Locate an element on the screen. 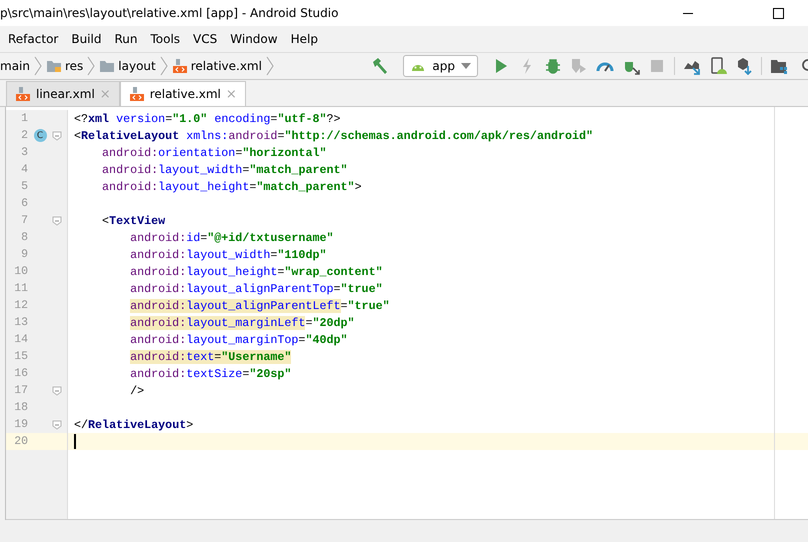 Image resolution: width=808 pixels, height=542 pixels. download-icon is located at coordinates (744, 66).